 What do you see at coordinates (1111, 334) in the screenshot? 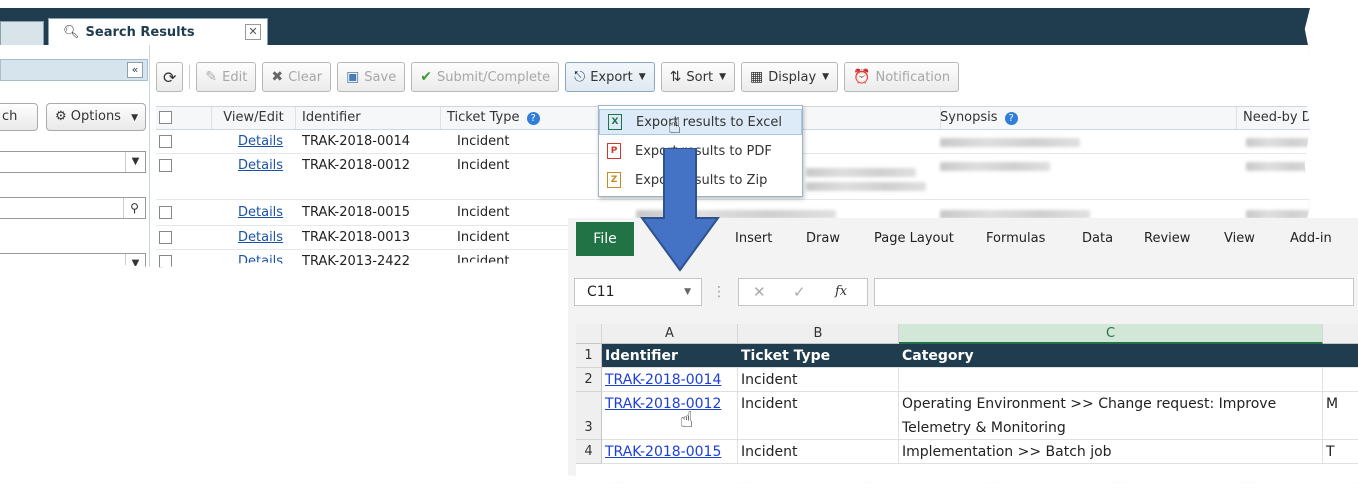
I see `column-header-c: C` at bounding box center [1111, 334].